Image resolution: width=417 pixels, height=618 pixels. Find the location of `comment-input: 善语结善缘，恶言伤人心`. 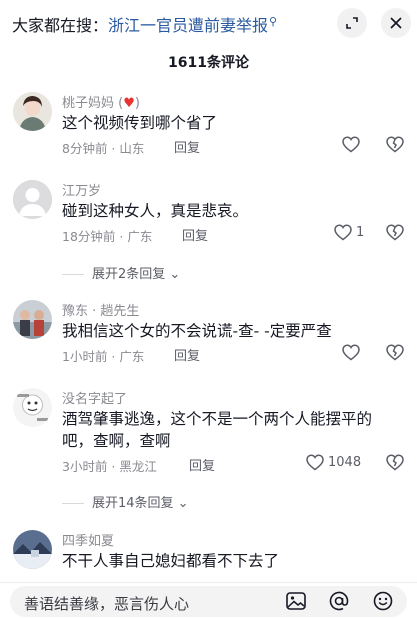

comment-input: 善语结善缘，恶言伤人心 is located at coordinates (208, 601).